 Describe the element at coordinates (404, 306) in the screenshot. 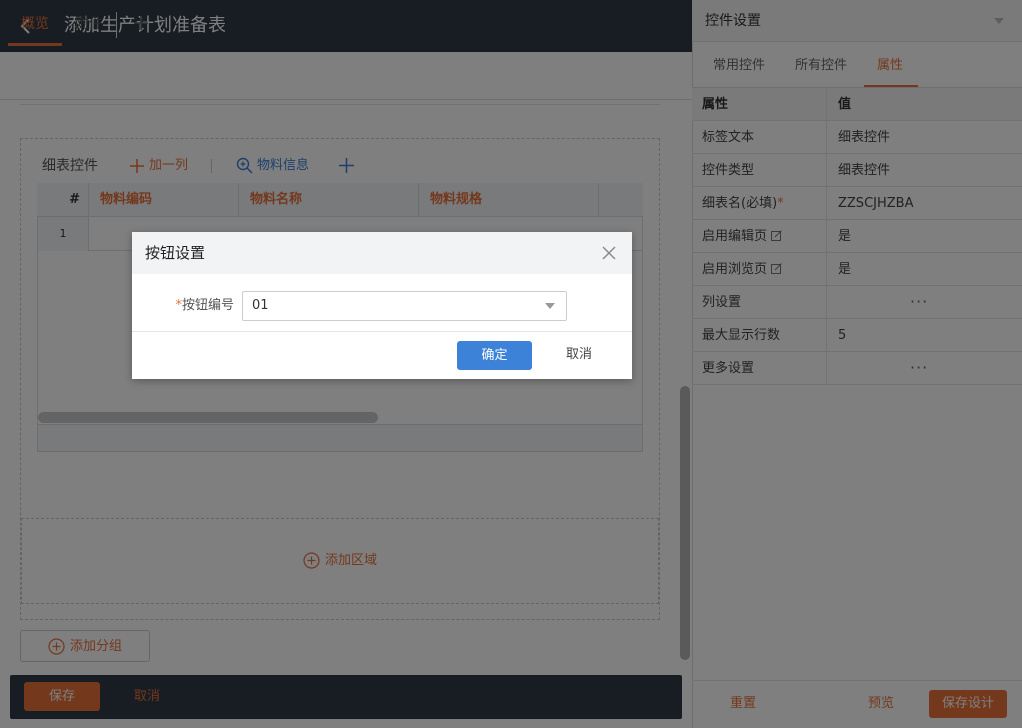

I see `button-number-select` at that location.